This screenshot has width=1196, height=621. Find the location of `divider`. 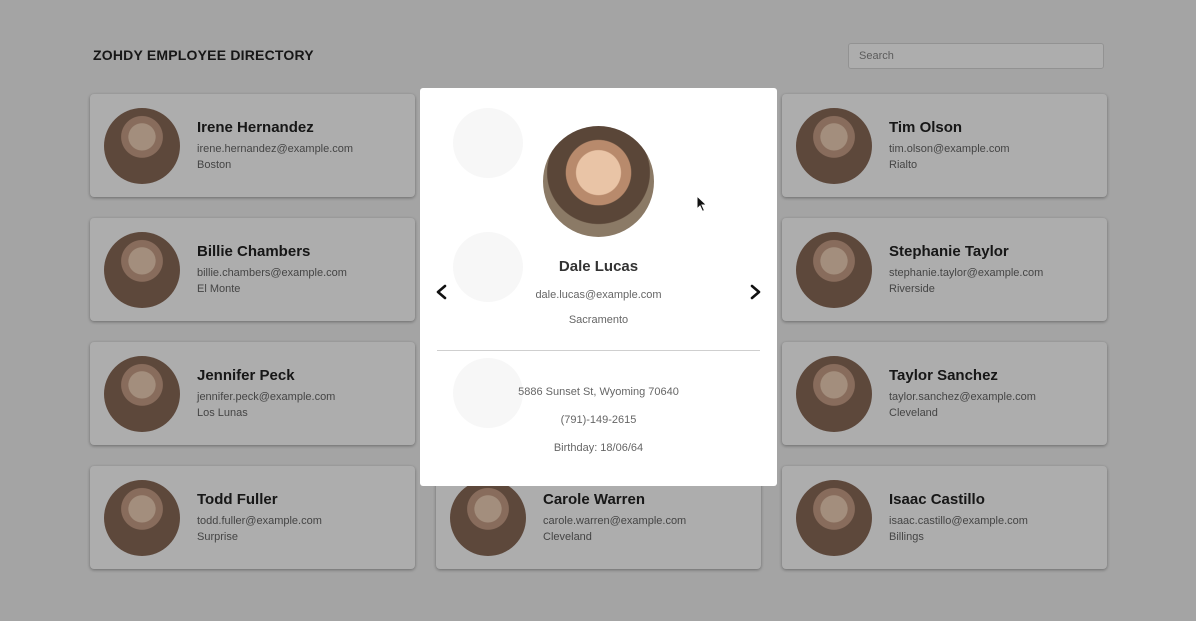

divider is located at coordinates (598, 350).